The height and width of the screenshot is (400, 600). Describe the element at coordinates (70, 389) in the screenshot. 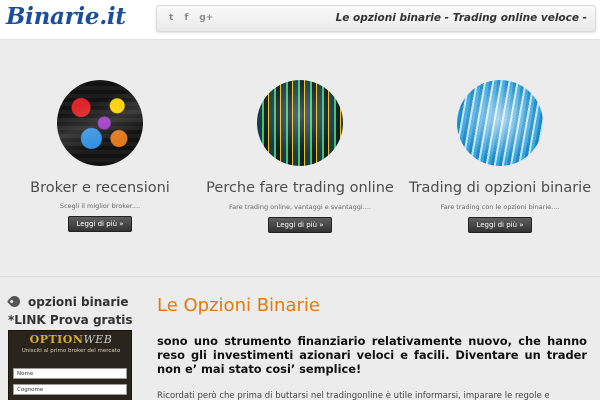

I see `surname-field: Cognome` at that location.